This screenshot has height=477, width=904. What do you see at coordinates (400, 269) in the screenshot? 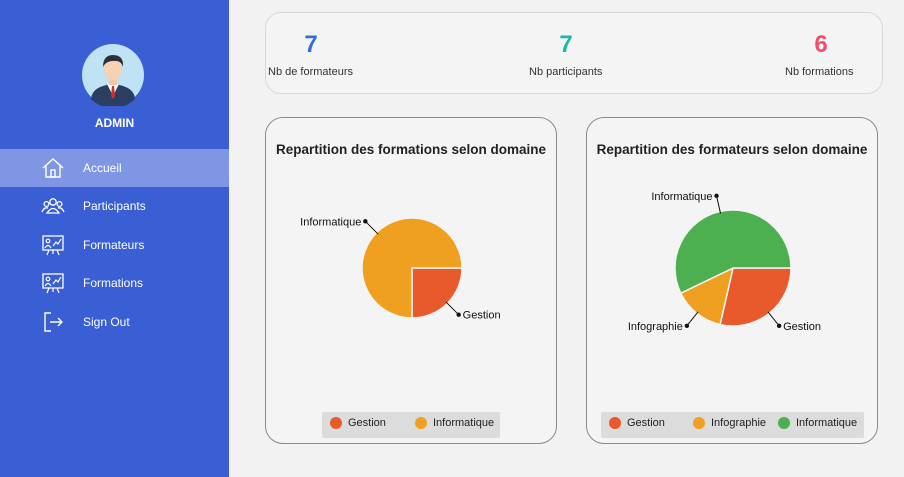
I see `pie-chart-formations: Gestion Informatique` at bounding box center [400, 269].